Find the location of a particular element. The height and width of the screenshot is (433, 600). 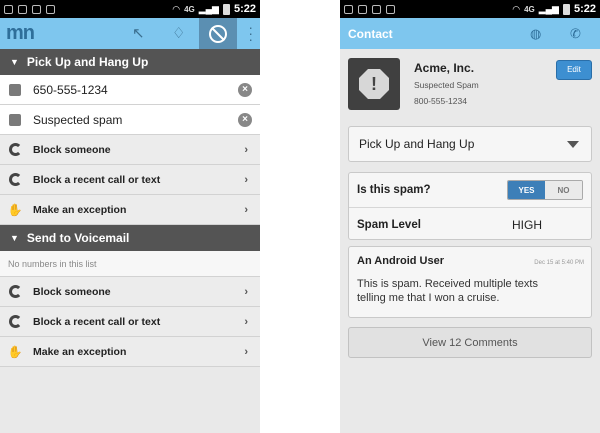

block-tab is located at coordinates (218, 33).